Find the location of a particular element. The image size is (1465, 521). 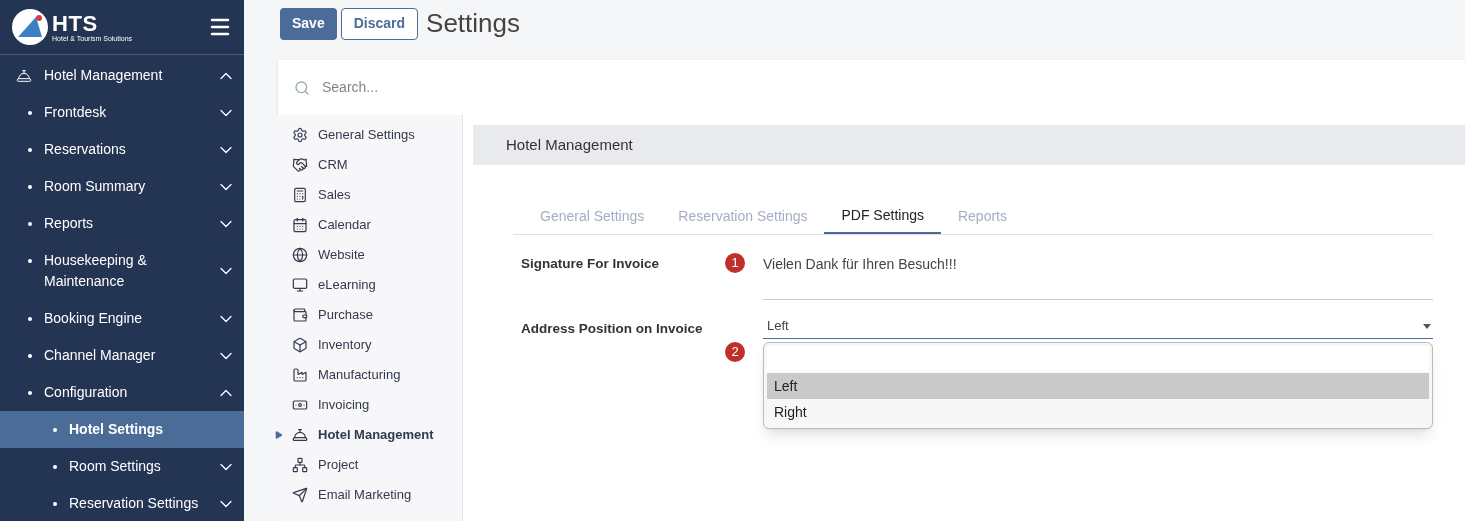

sidebar-item: Channel Manager is located at coordinates (122, 355).